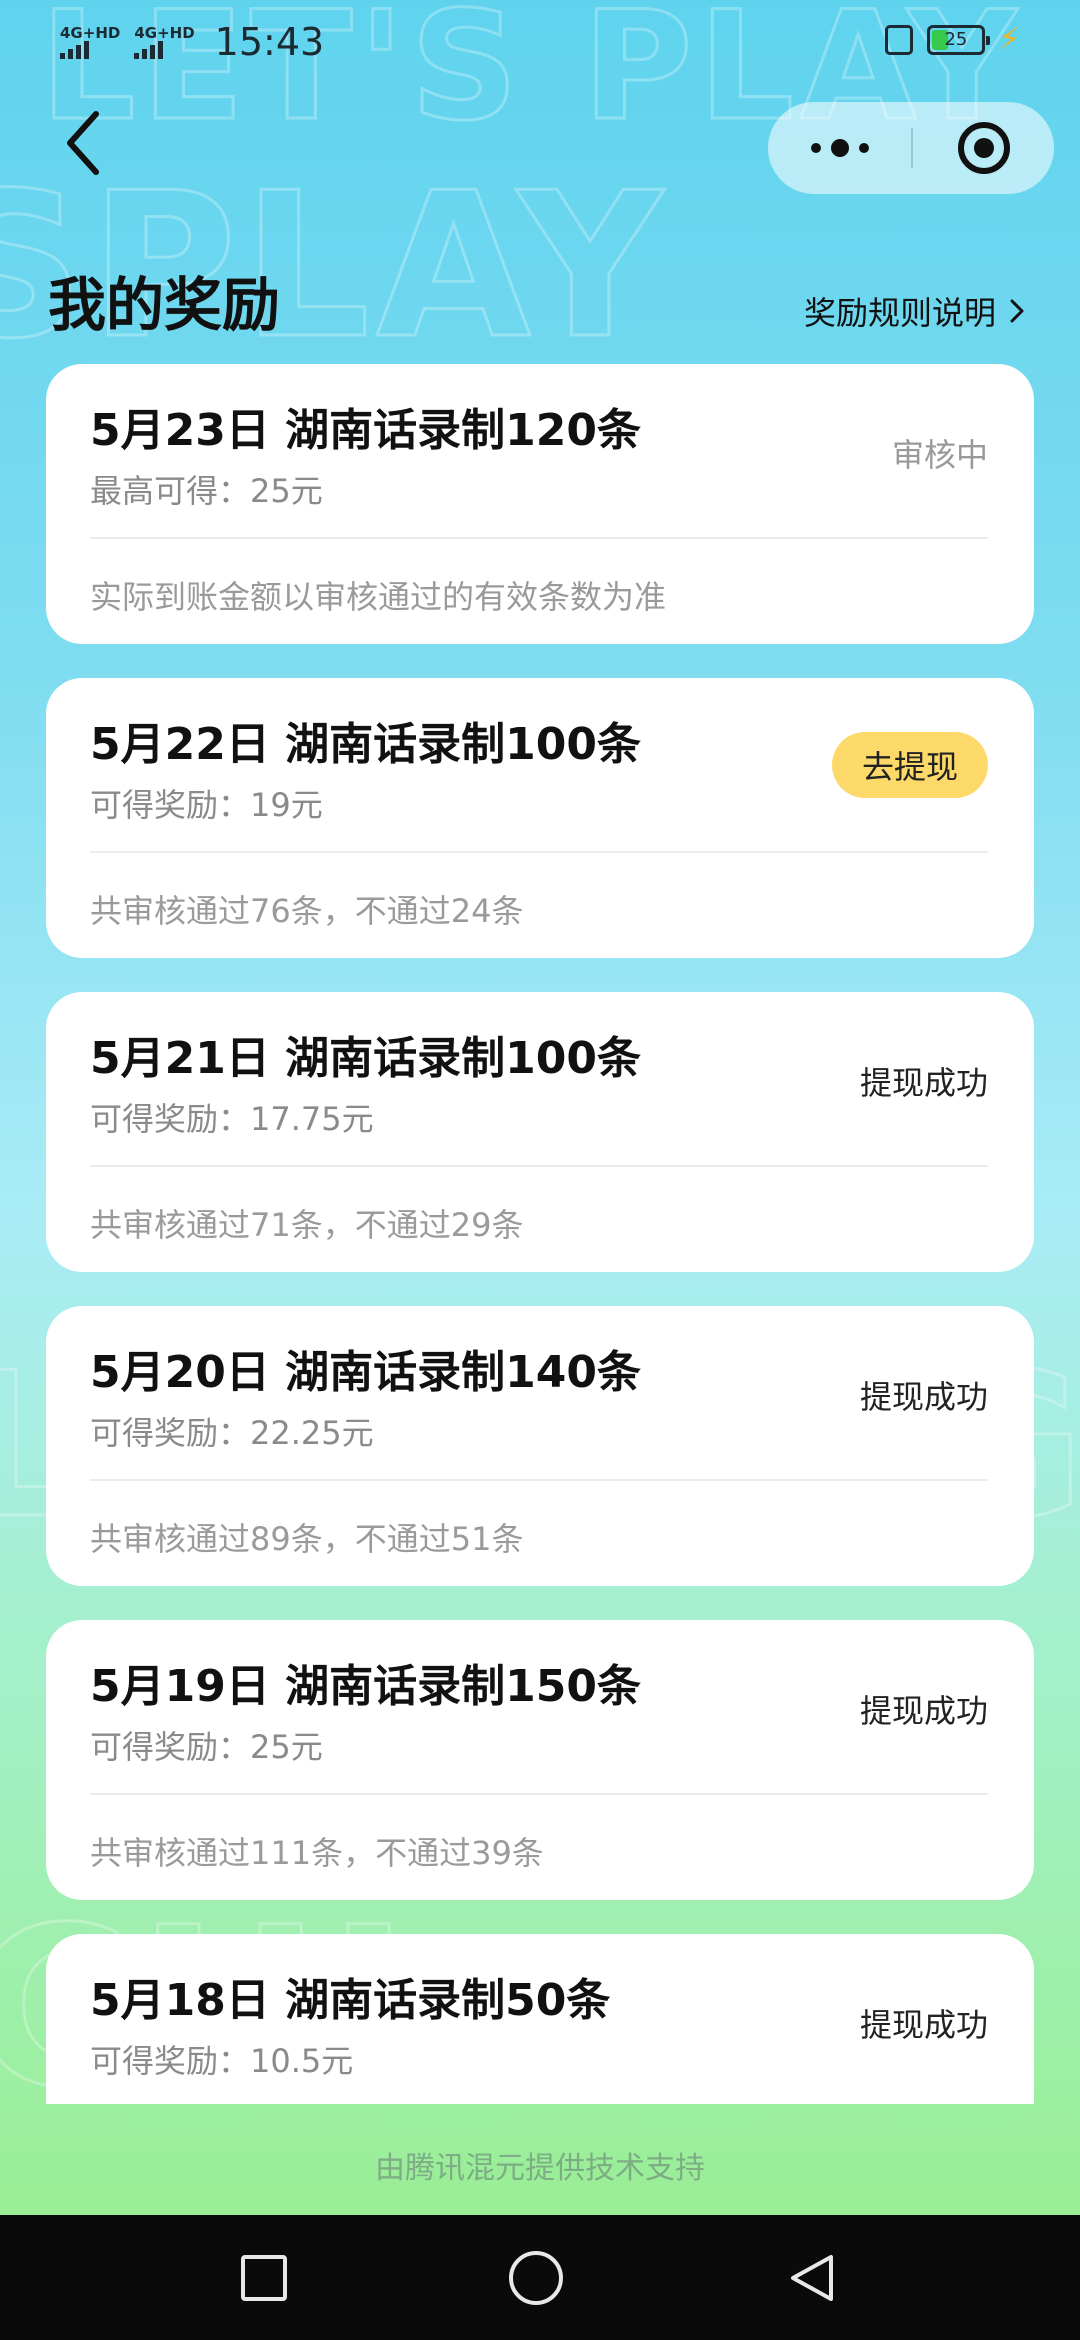 The height and width of the screenshot is (2340, 1080). I want to click on more-button, so click(839, 148).